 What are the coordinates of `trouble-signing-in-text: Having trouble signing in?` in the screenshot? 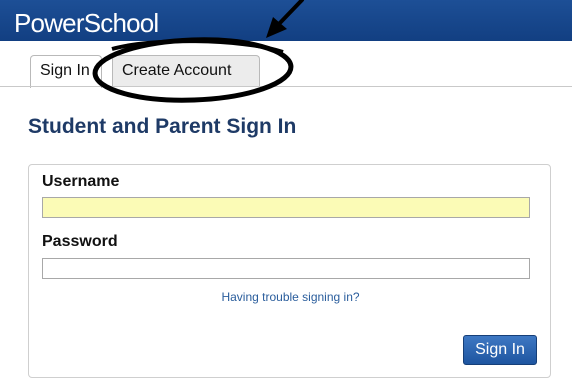 It's located at (290, 297).